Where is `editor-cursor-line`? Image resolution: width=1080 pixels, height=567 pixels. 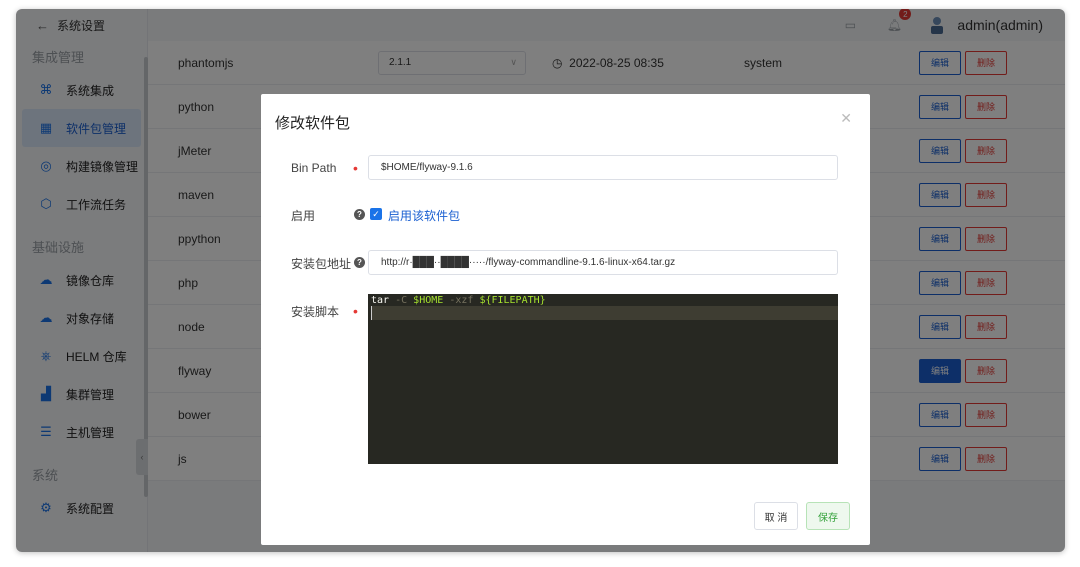
editor-cursor-line is located at coordinates (604, 313).